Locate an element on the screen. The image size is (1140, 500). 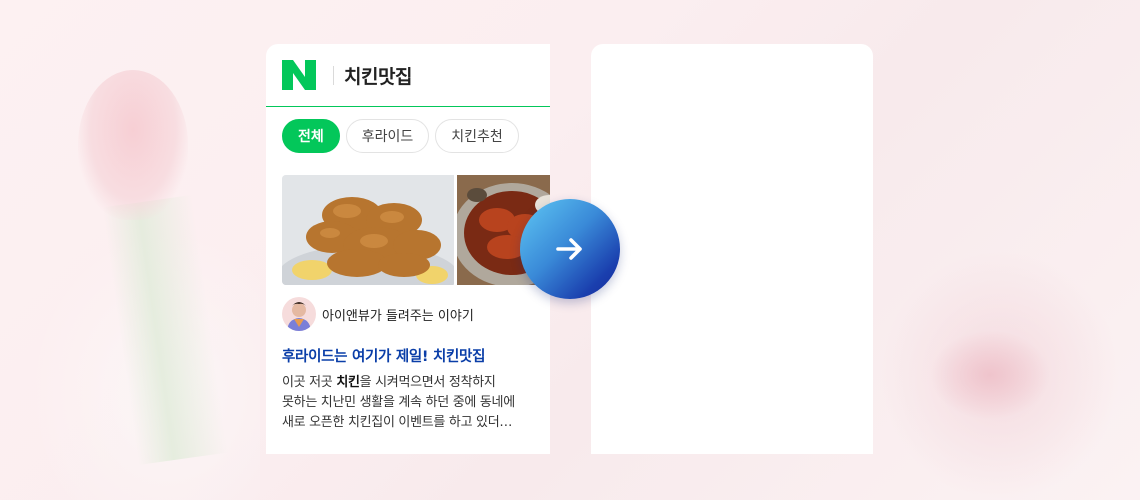
post-title-highlight: 치킨맛집 is located at coordinates (459, 357).